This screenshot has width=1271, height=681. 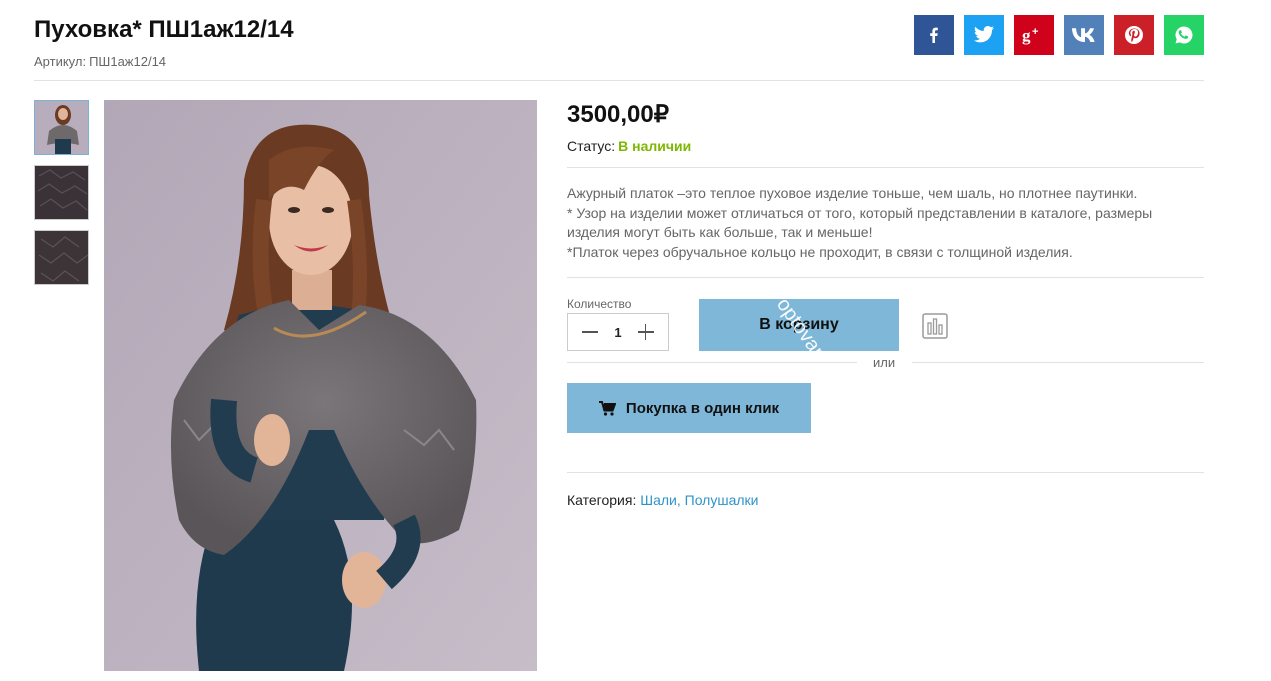 I want to click on thumbnail-list, so click(x=61, y=197).